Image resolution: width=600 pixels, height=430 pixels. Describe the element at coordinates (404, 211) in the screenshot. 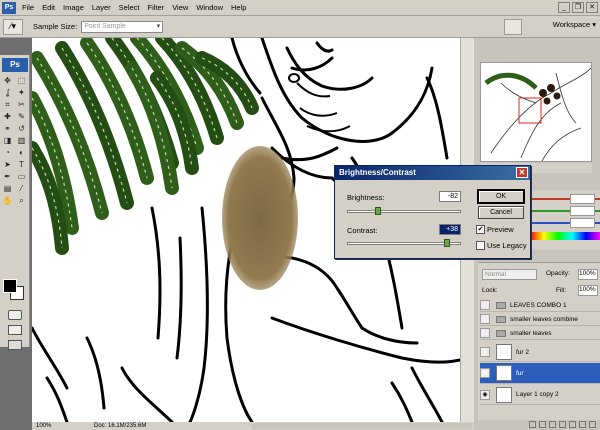

I see `brightness-slider` at that location.